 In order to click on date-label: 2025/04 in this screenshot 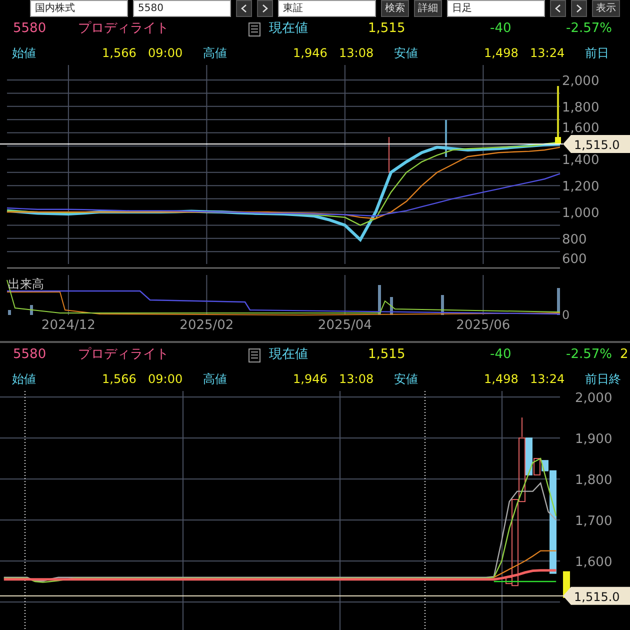, I will do `click(345, 325)`.